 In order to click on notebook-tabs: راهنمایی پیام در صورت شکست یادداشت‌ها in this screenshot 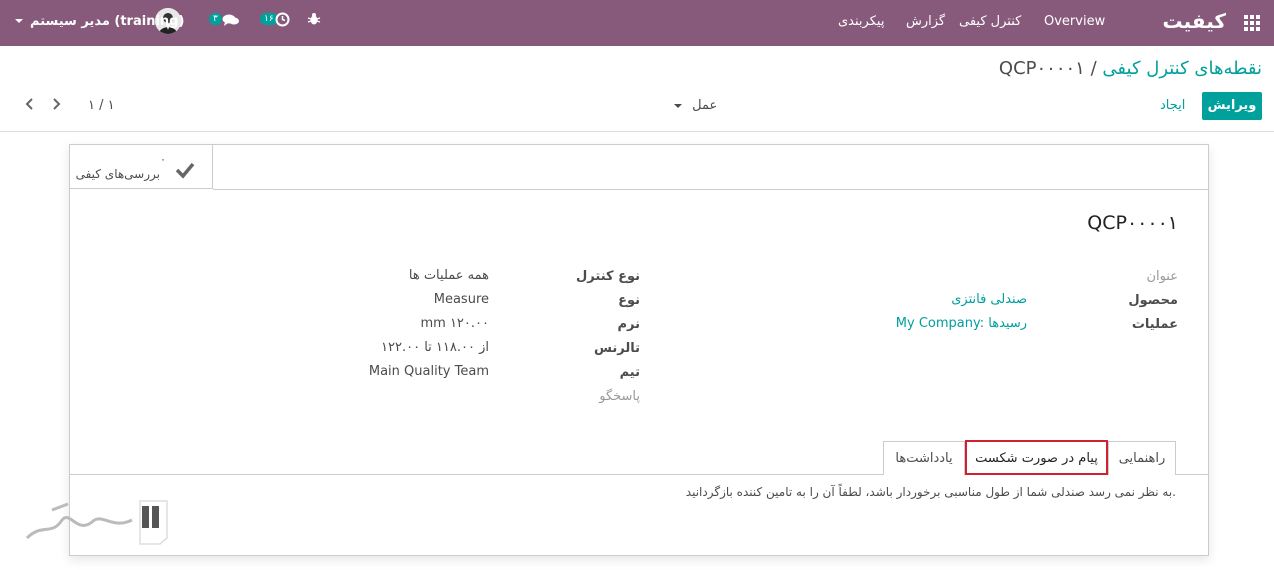, I will do `click(639, 457)`.